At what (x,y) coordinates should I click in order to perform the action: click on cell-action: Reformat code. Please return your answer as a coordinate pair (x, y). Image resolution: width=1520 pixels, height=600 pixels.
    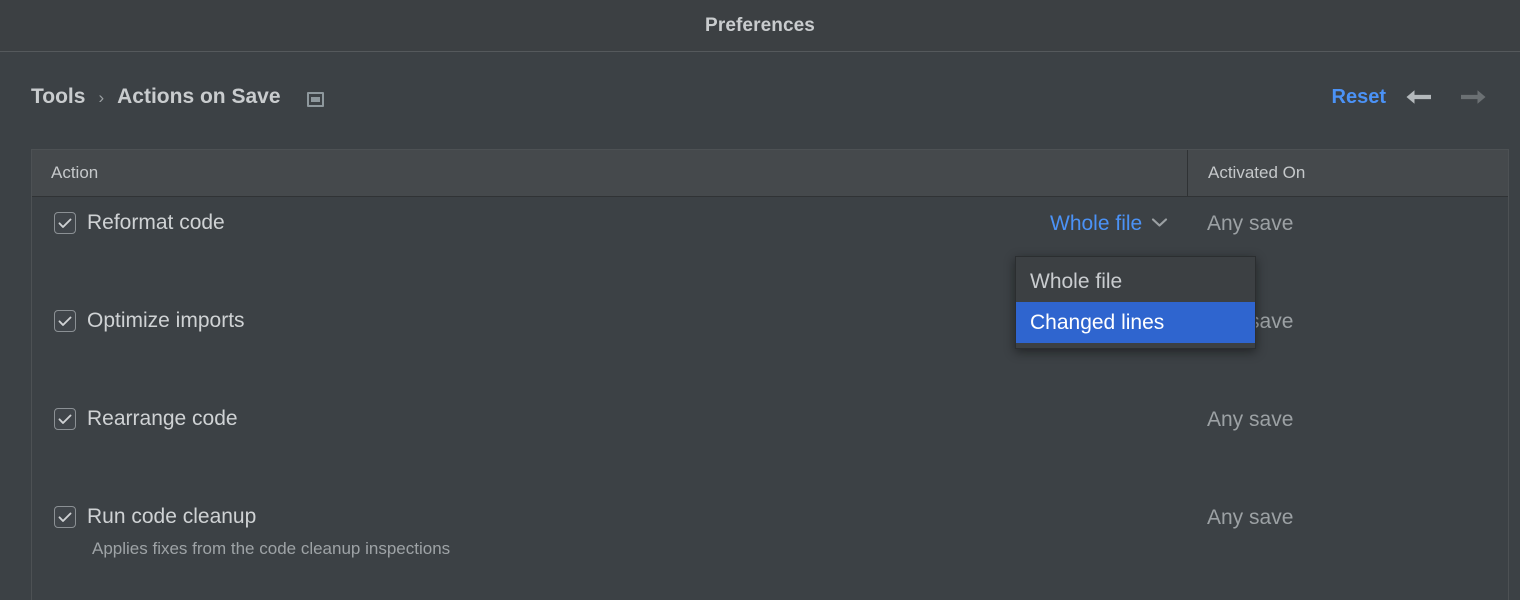
    Looking at the image, I should click on (609, 216).